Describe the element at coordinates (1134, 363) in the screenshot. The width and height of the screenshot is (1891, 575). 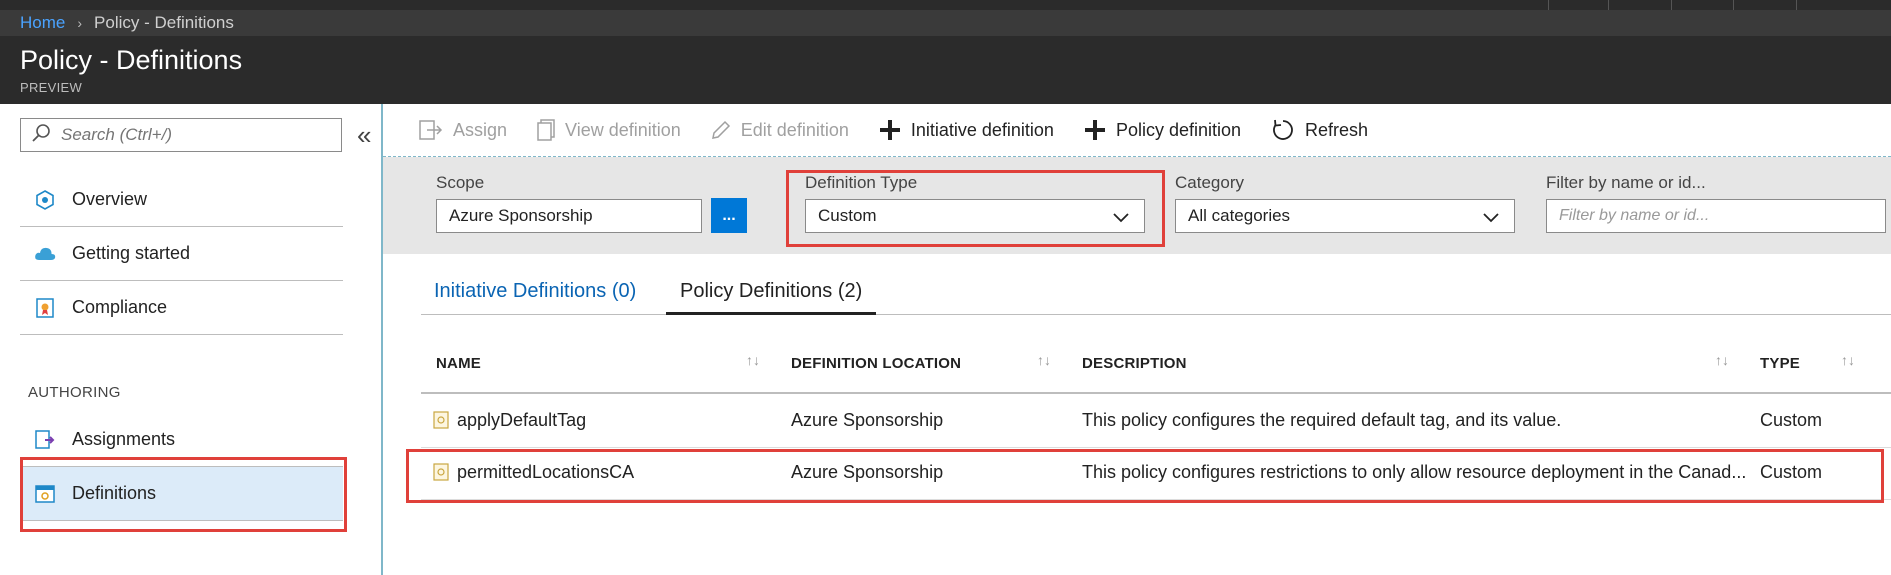
I see `column-header-description: DESCRIPTION` at that location.